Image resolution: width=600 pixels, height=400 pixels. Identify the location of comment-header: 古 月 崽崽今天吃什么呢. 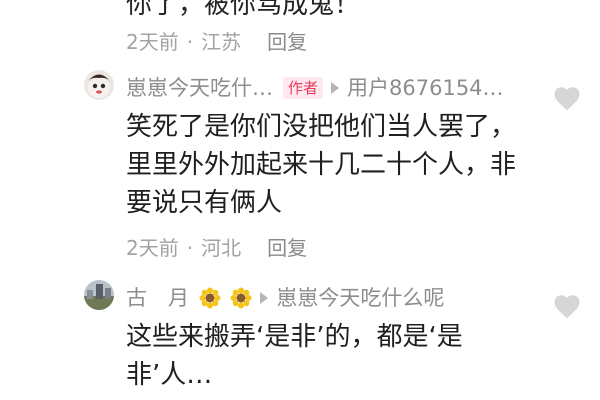
(285, 297).